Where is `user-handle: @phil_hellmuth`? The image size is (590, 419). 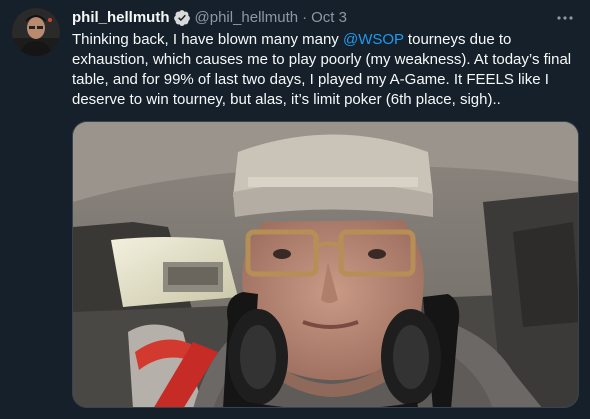 user-handle: @phil_hellmuth is located at coordinates (247, 18).